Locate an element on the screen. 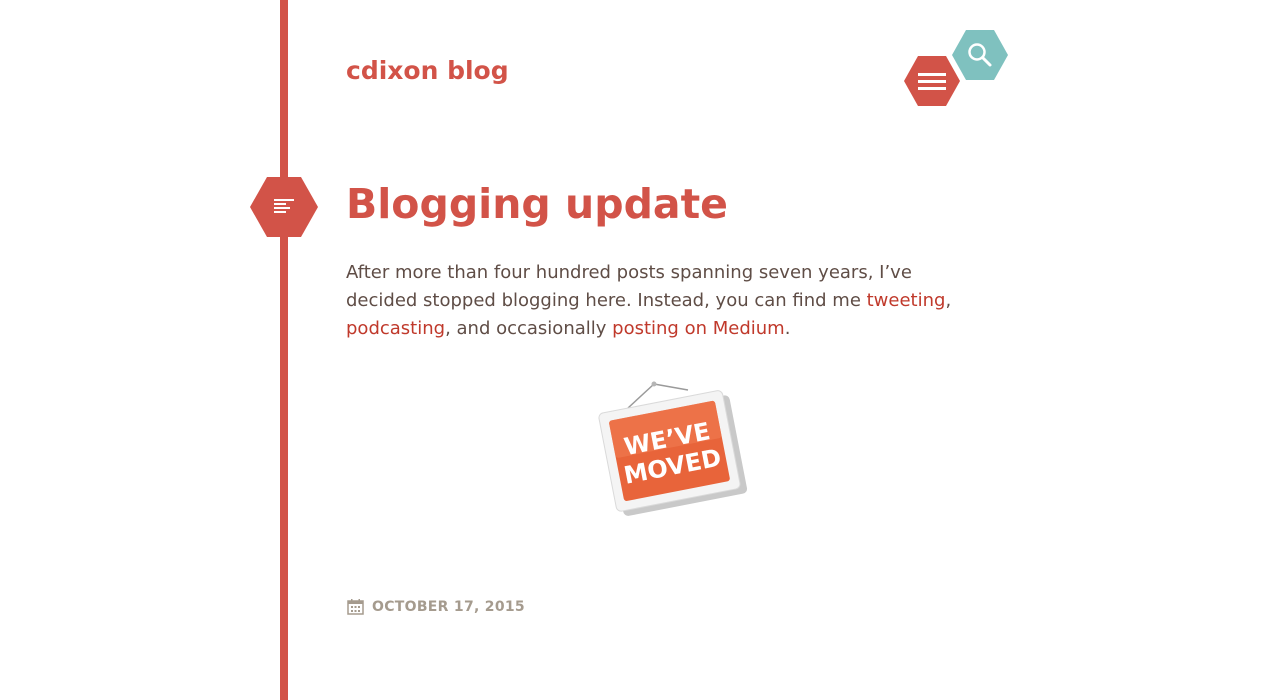 This screenshot has height=700, width=1280. post-title: Blogging update is located at coordinates (537, 204).